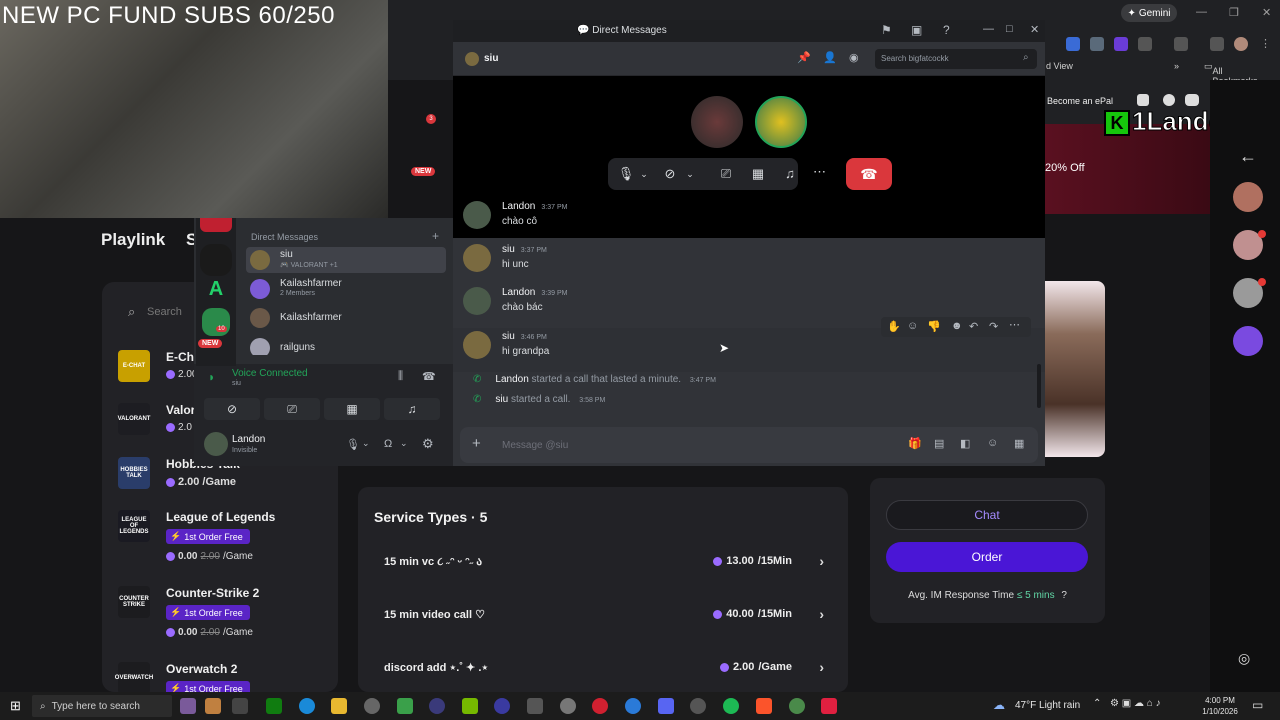 The width and height of the screenshot is (1280, 720). What do you see at coordinates (854, 57) in the screenshot?
I see `profile-icon: ◉` at bounding box center [854, 57].